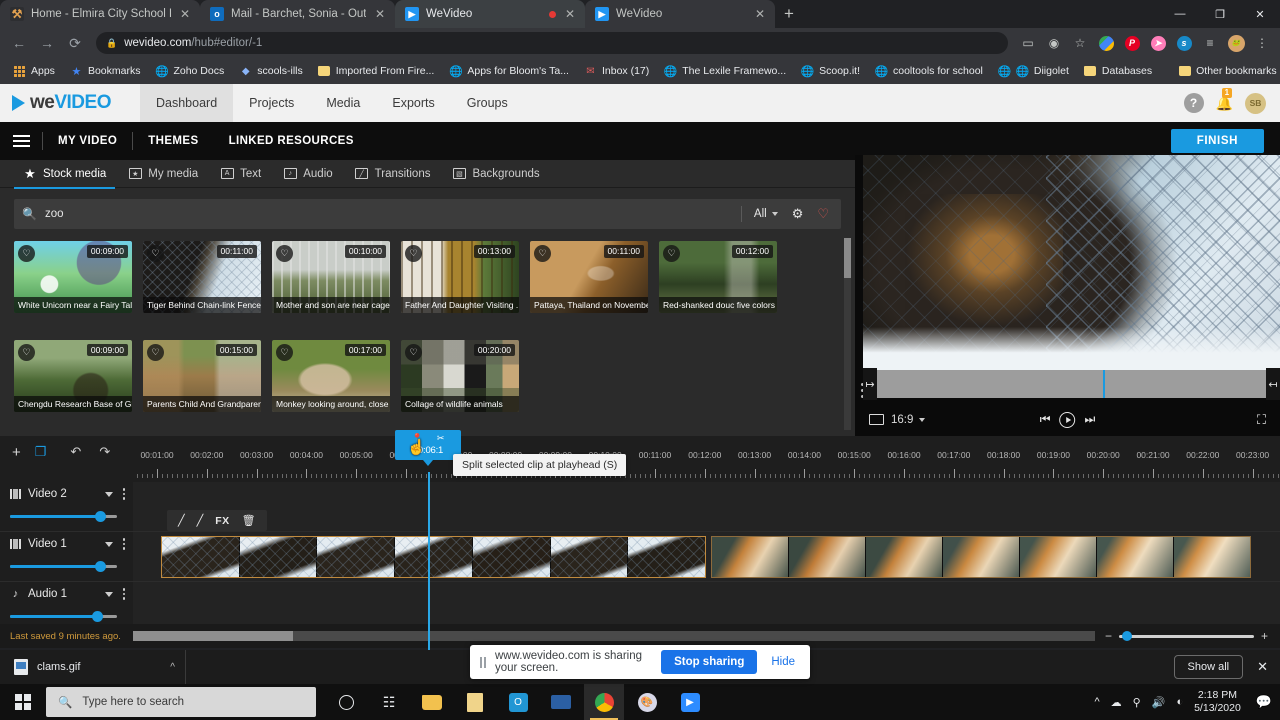 The width and height of the screenshot is (1280, 720). I want to click on hardware-icon: ⚲, so click(1137, 702).